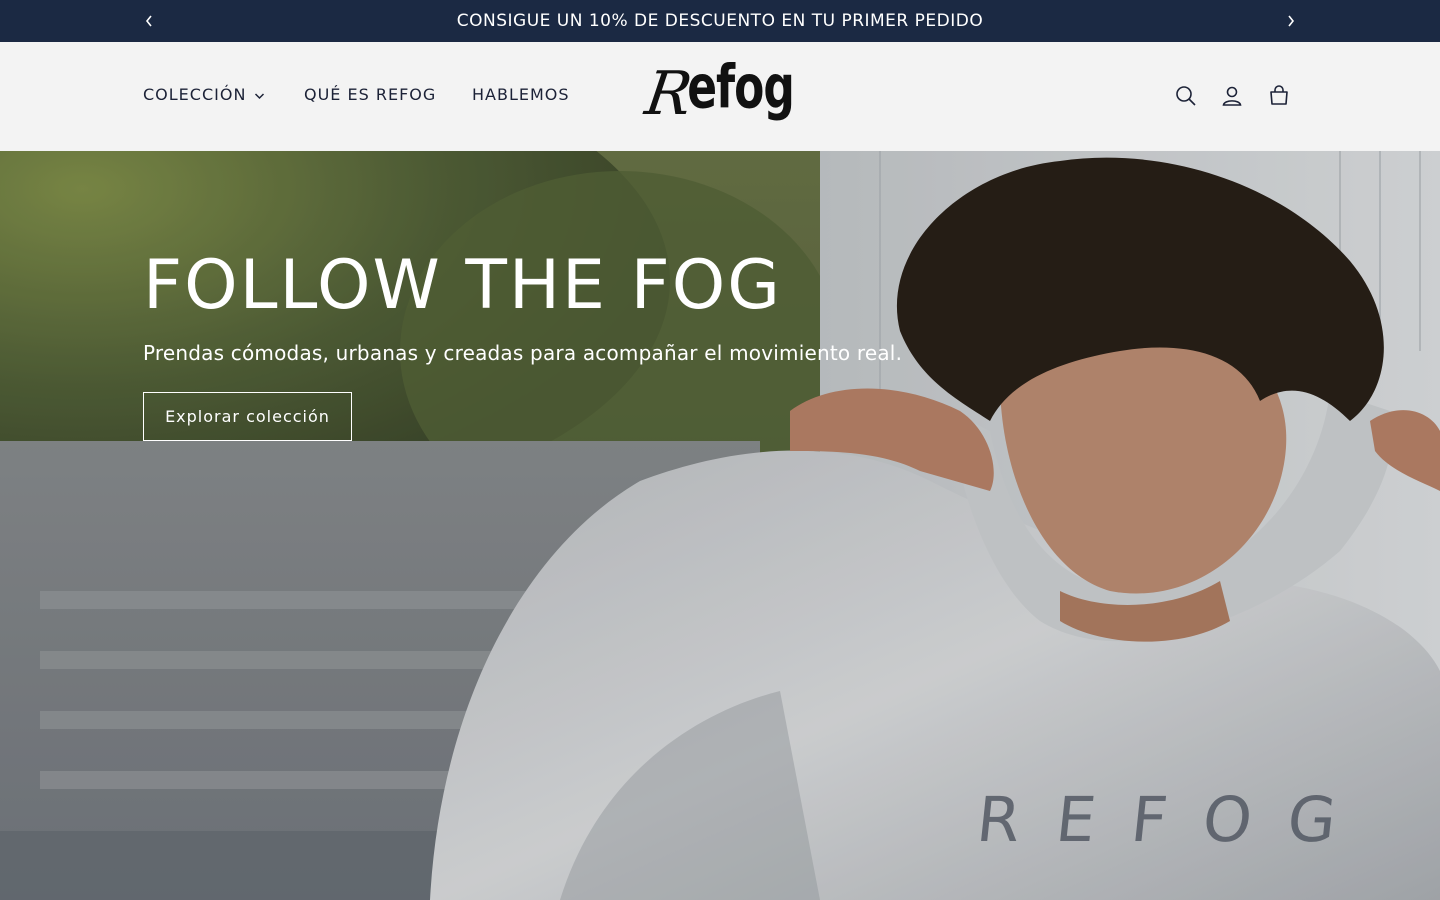  I want to click on site-header: COLECCIÓN QUÉ ES REFOG HABLEMOS R efog, so click(720, 96).